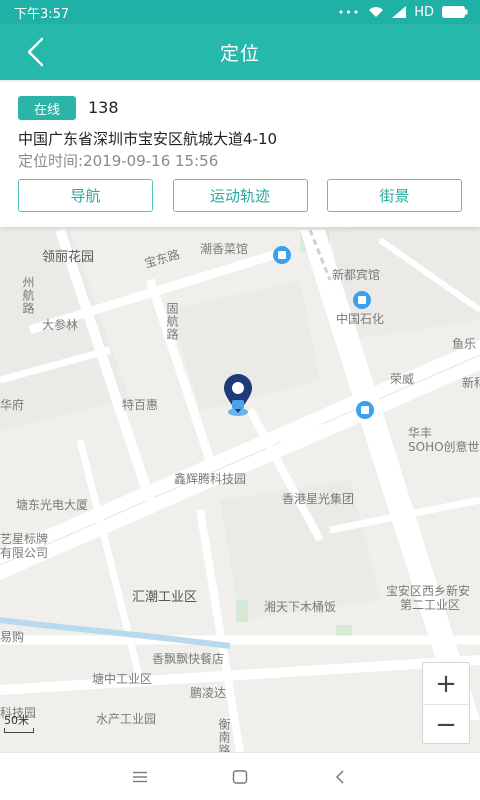 This screenshot has height=800, width=480. I want to click on back-arrow-icon, so click(35, 52).